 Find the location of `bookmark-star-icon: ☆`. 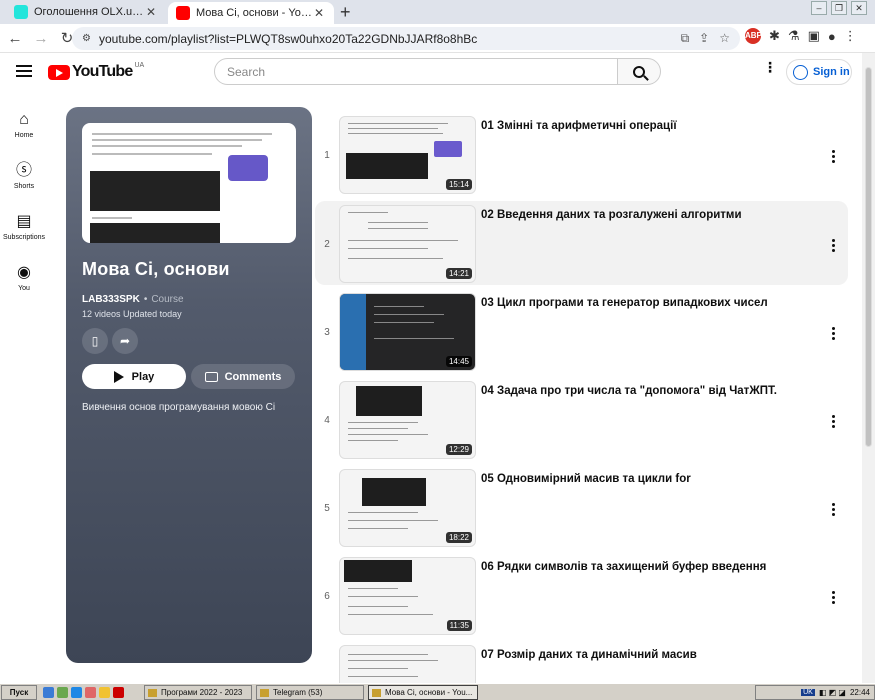

bookmark-star-icon: ☆ is located at coordinates (724, 38).